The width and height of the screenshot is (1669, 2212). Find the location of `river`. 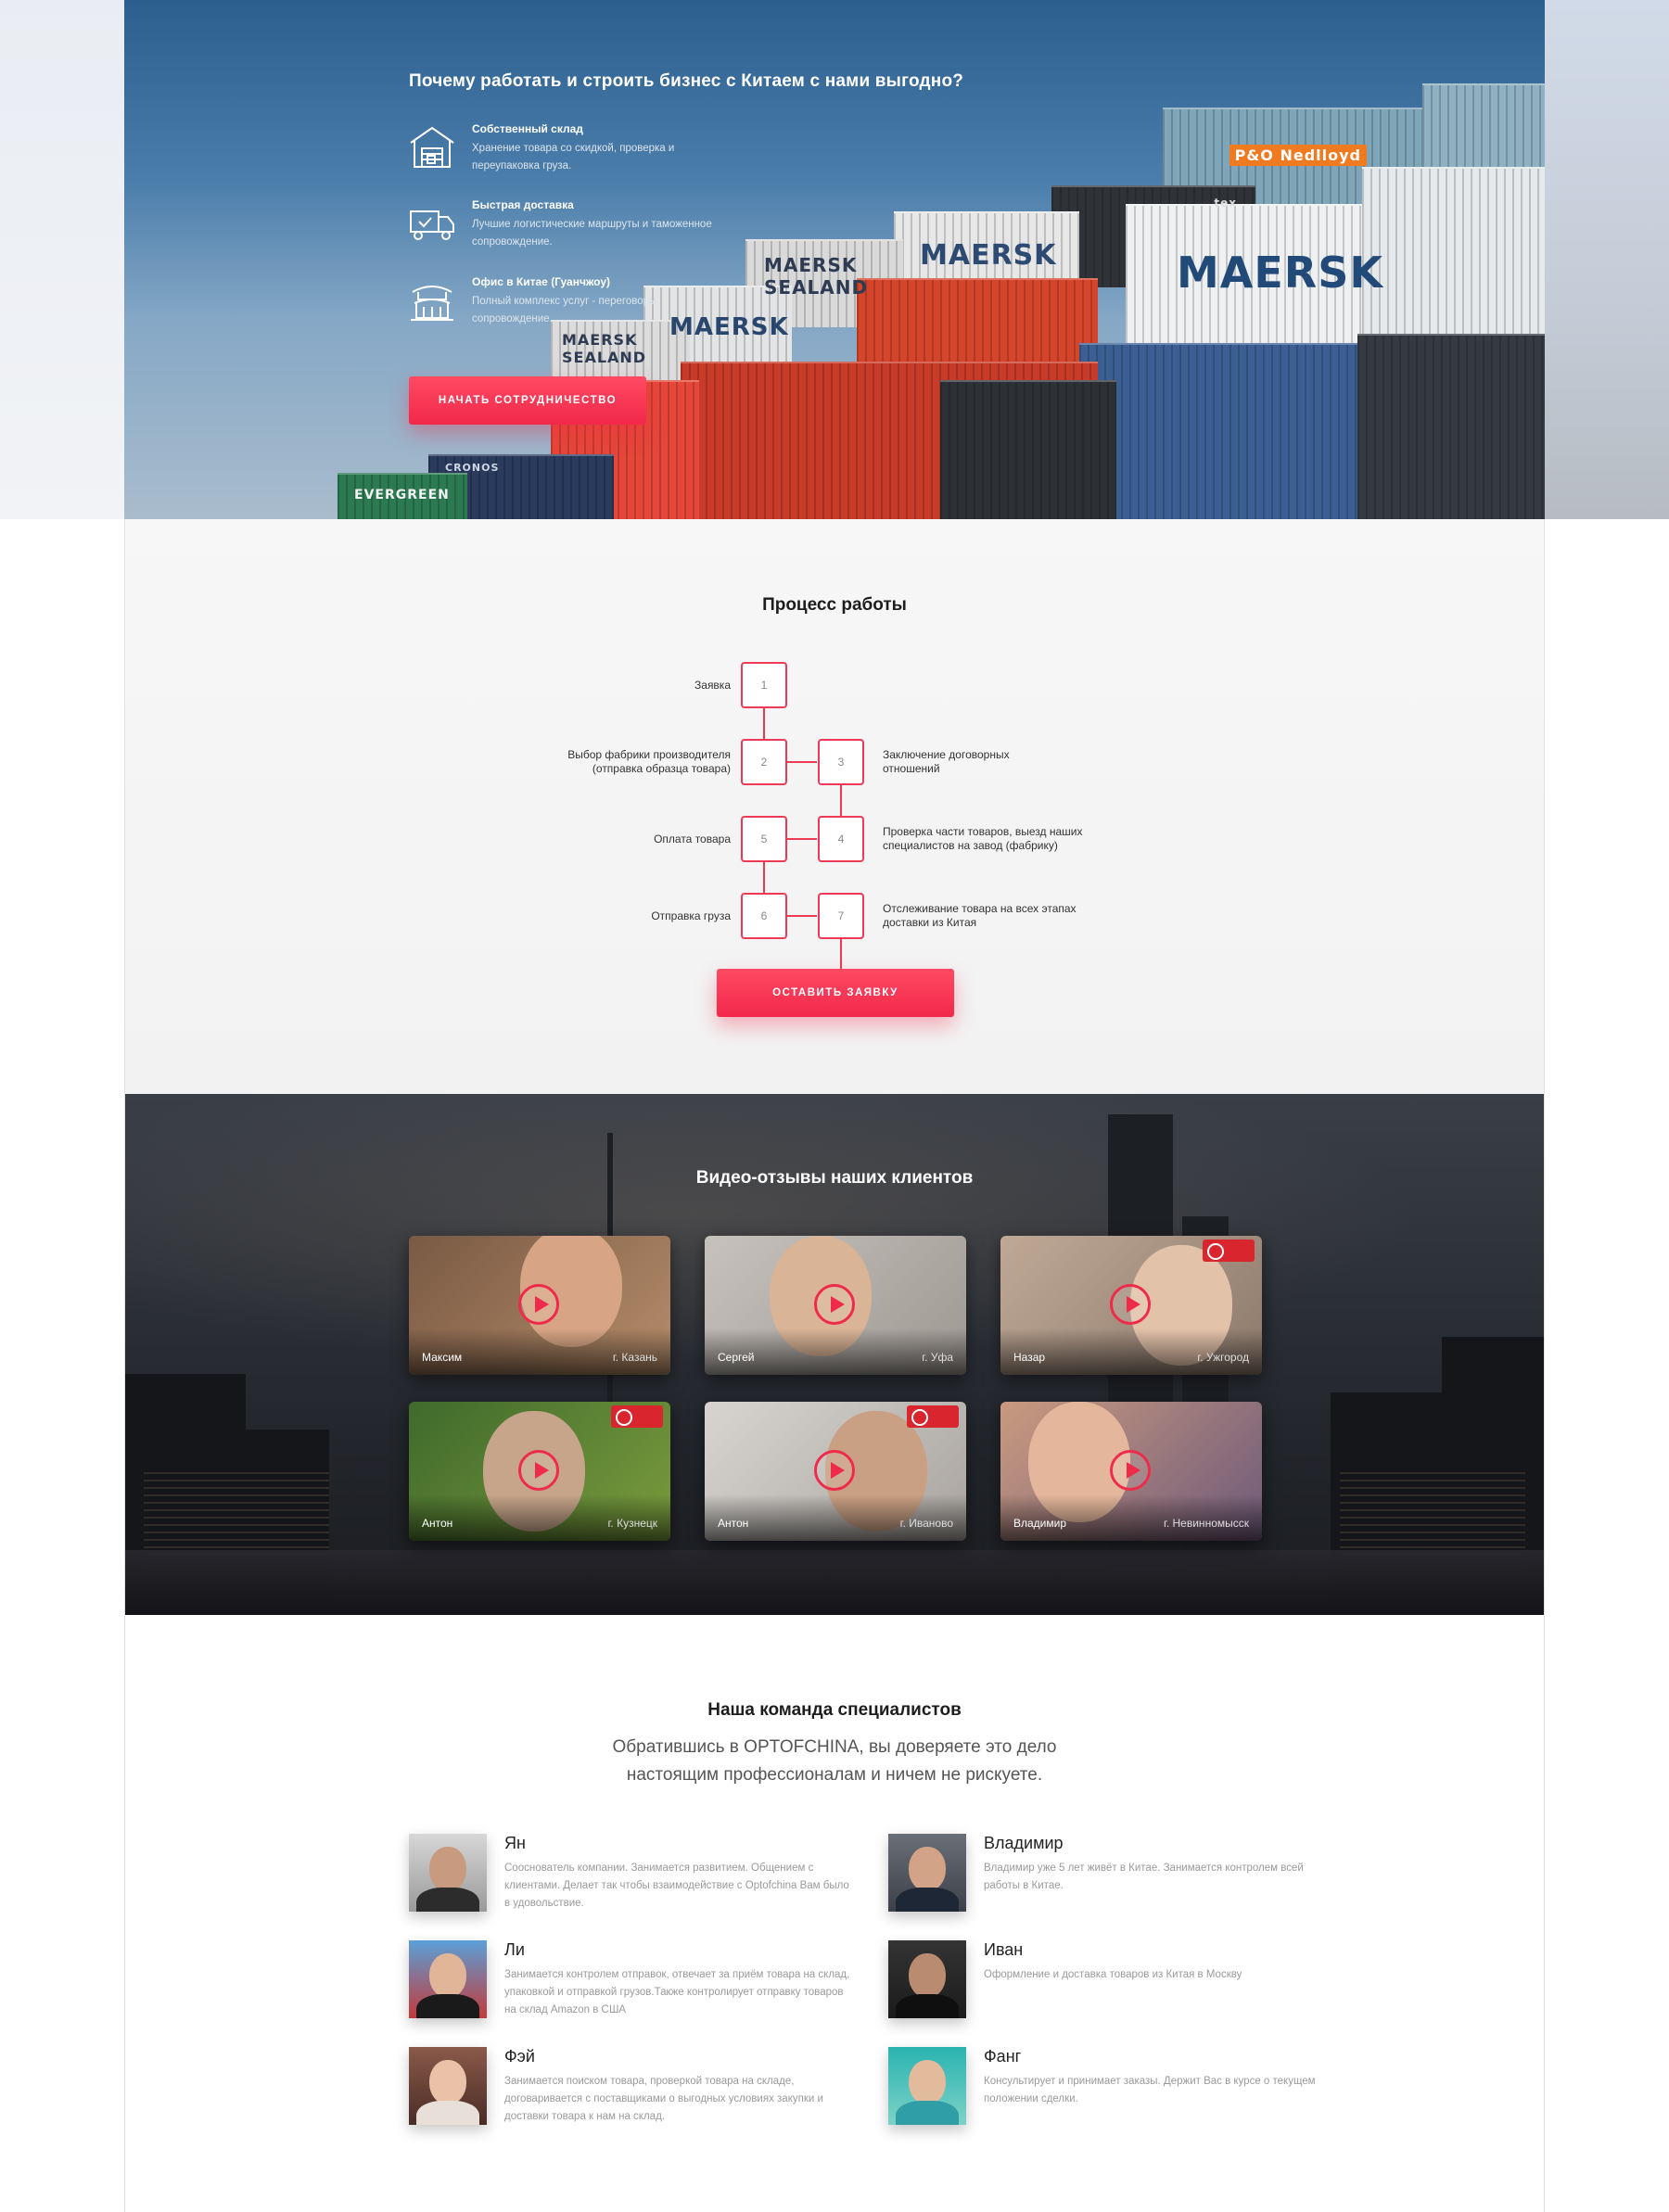

river is located at coordinates (834, 1582).